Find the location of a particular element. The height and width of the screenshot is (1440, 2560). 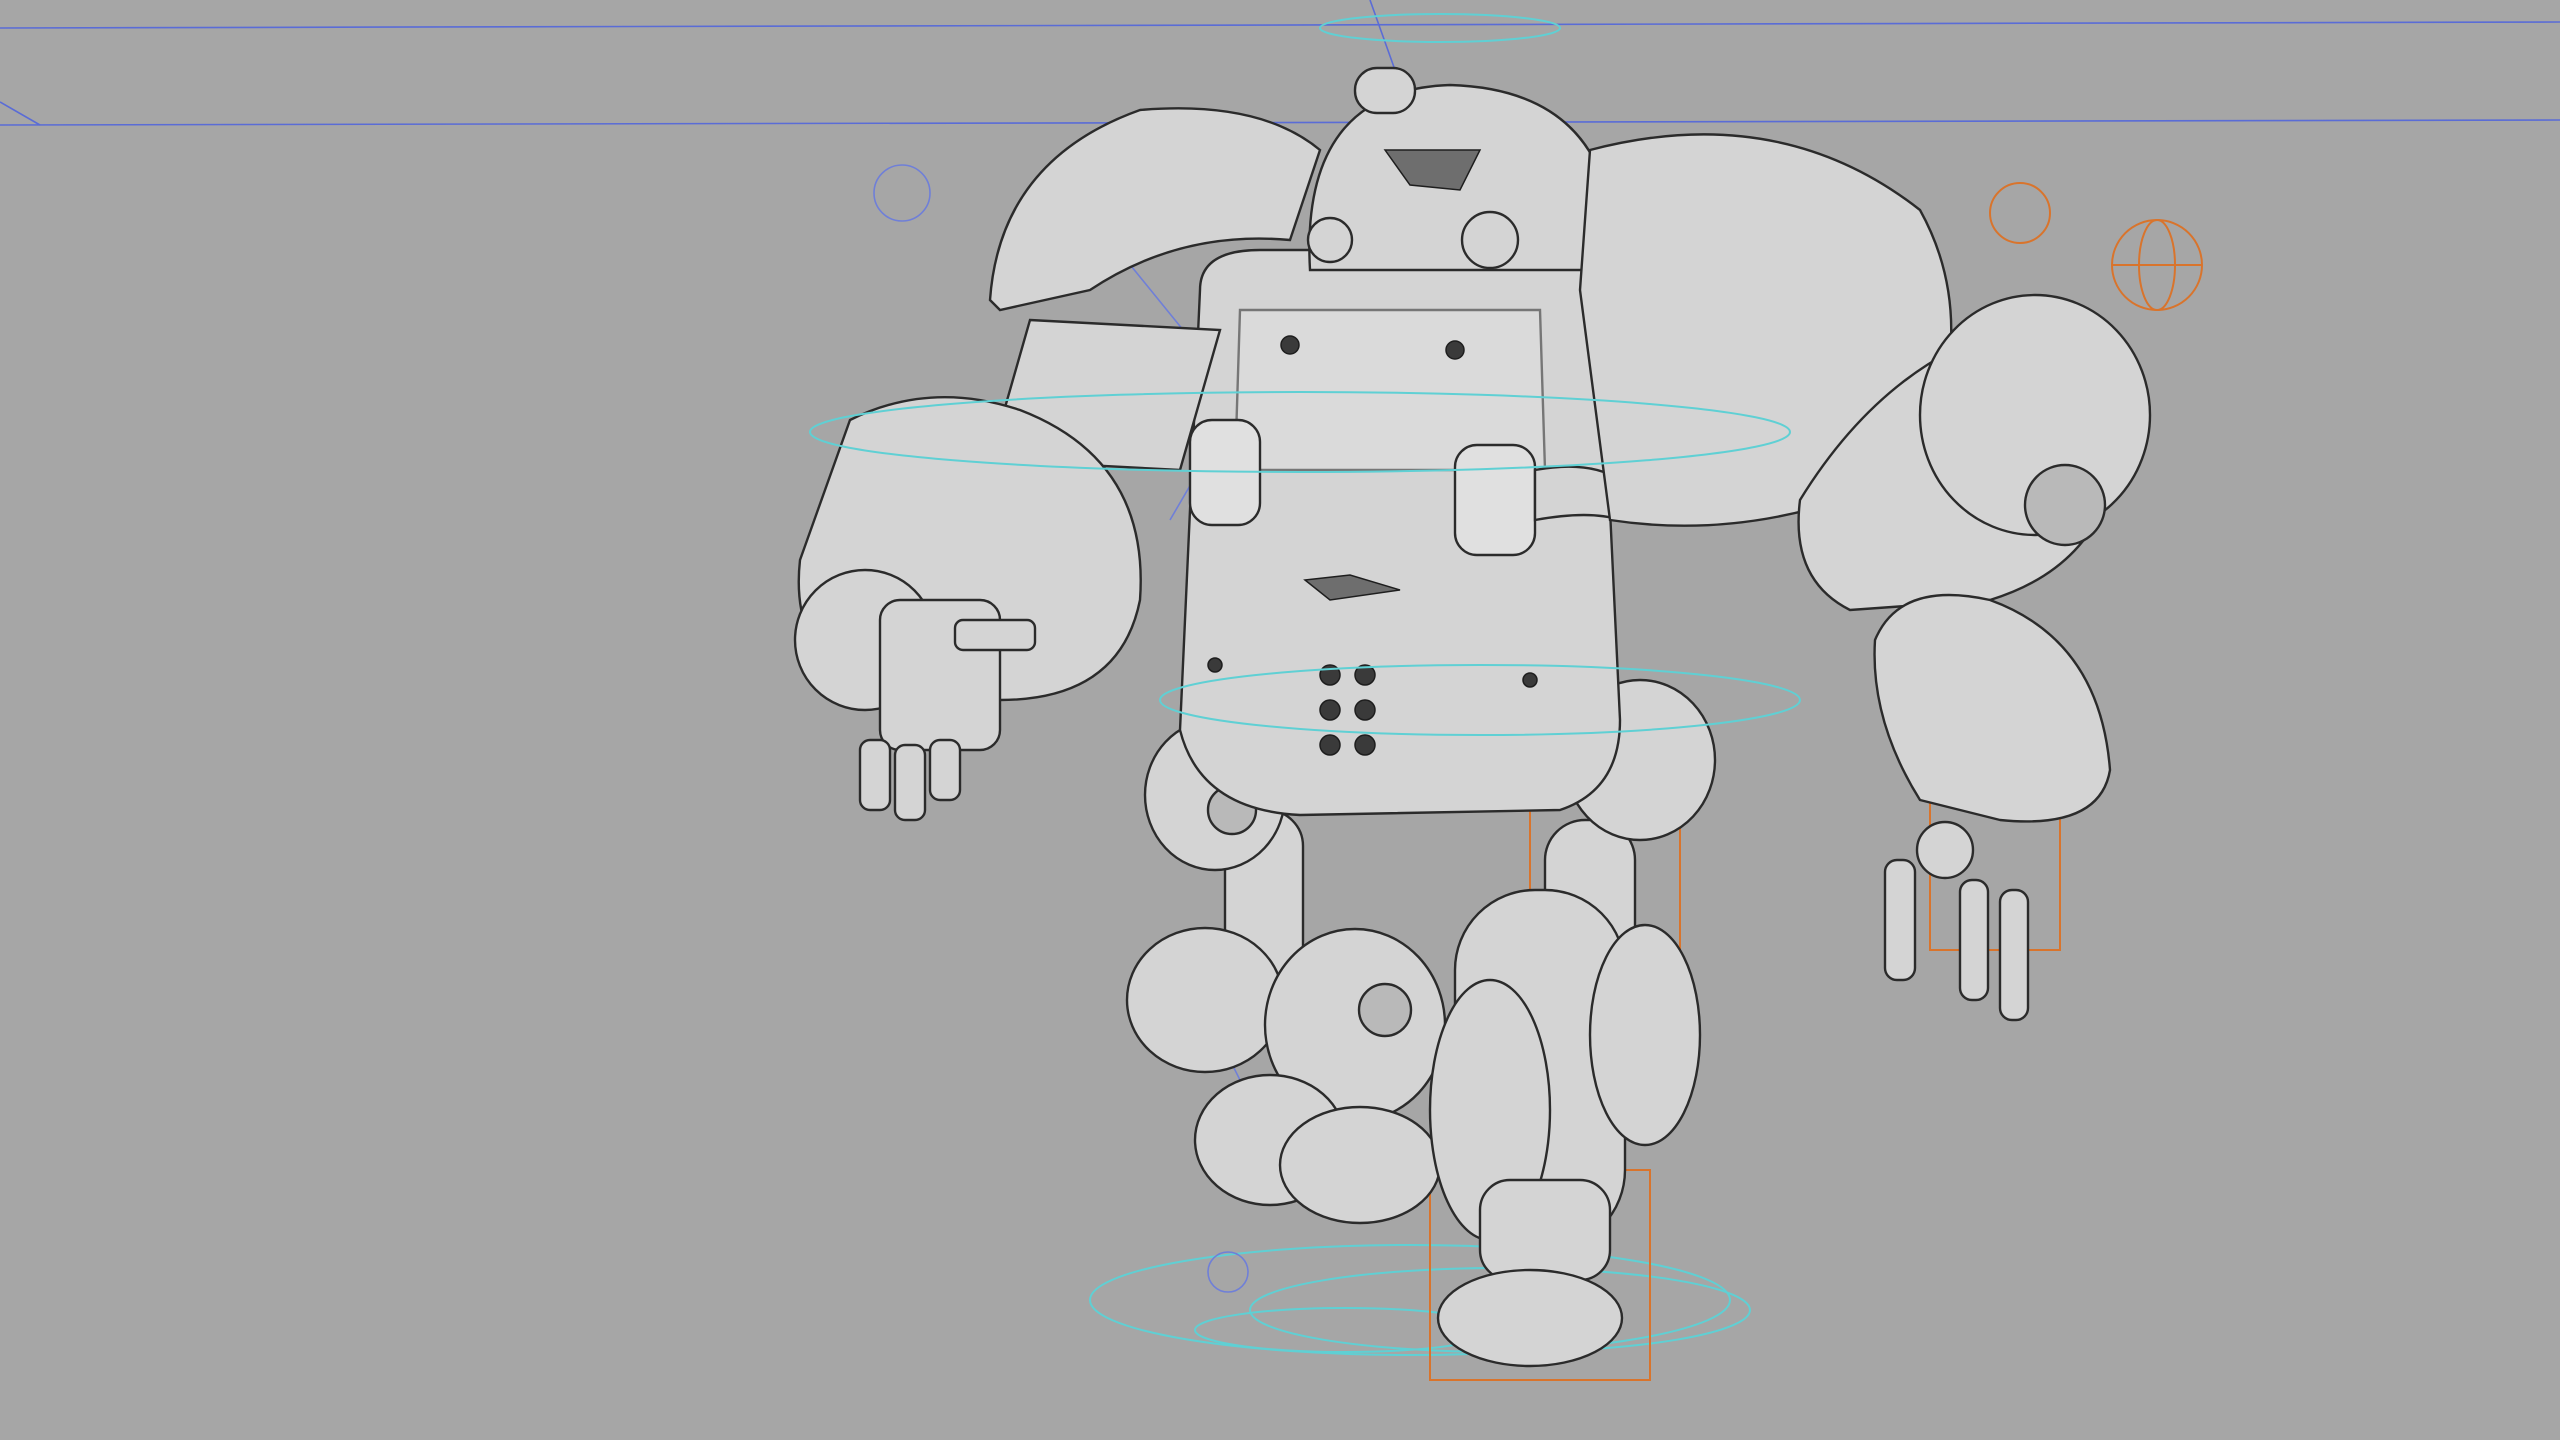

shoulder-ik-circle is located at coordinates (2020, 213).